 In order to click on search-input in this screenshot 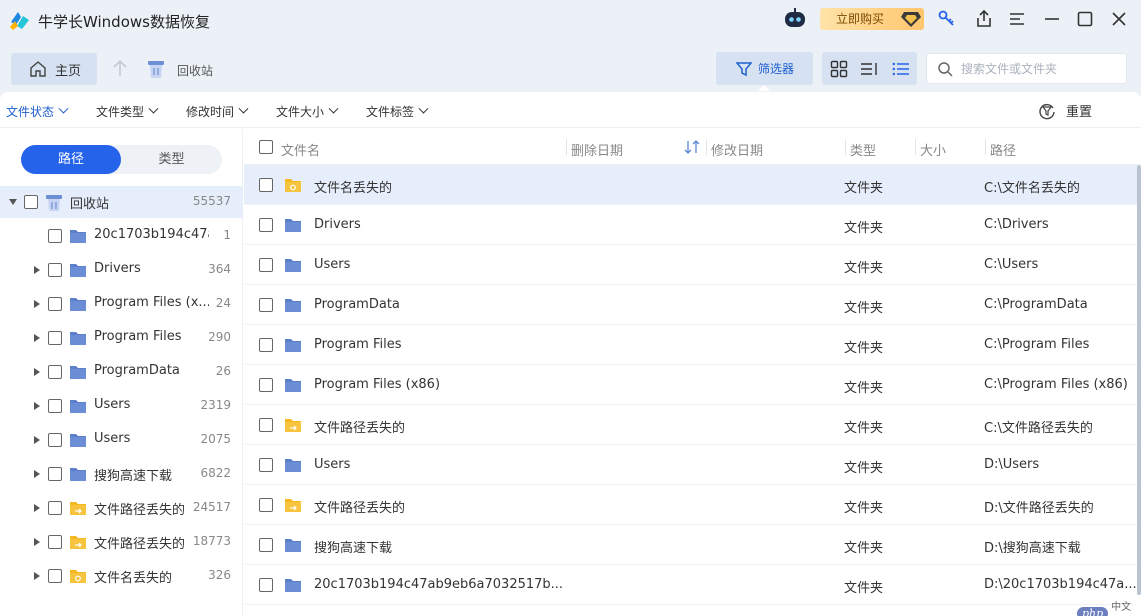, I will do `click(1041, 69)`.